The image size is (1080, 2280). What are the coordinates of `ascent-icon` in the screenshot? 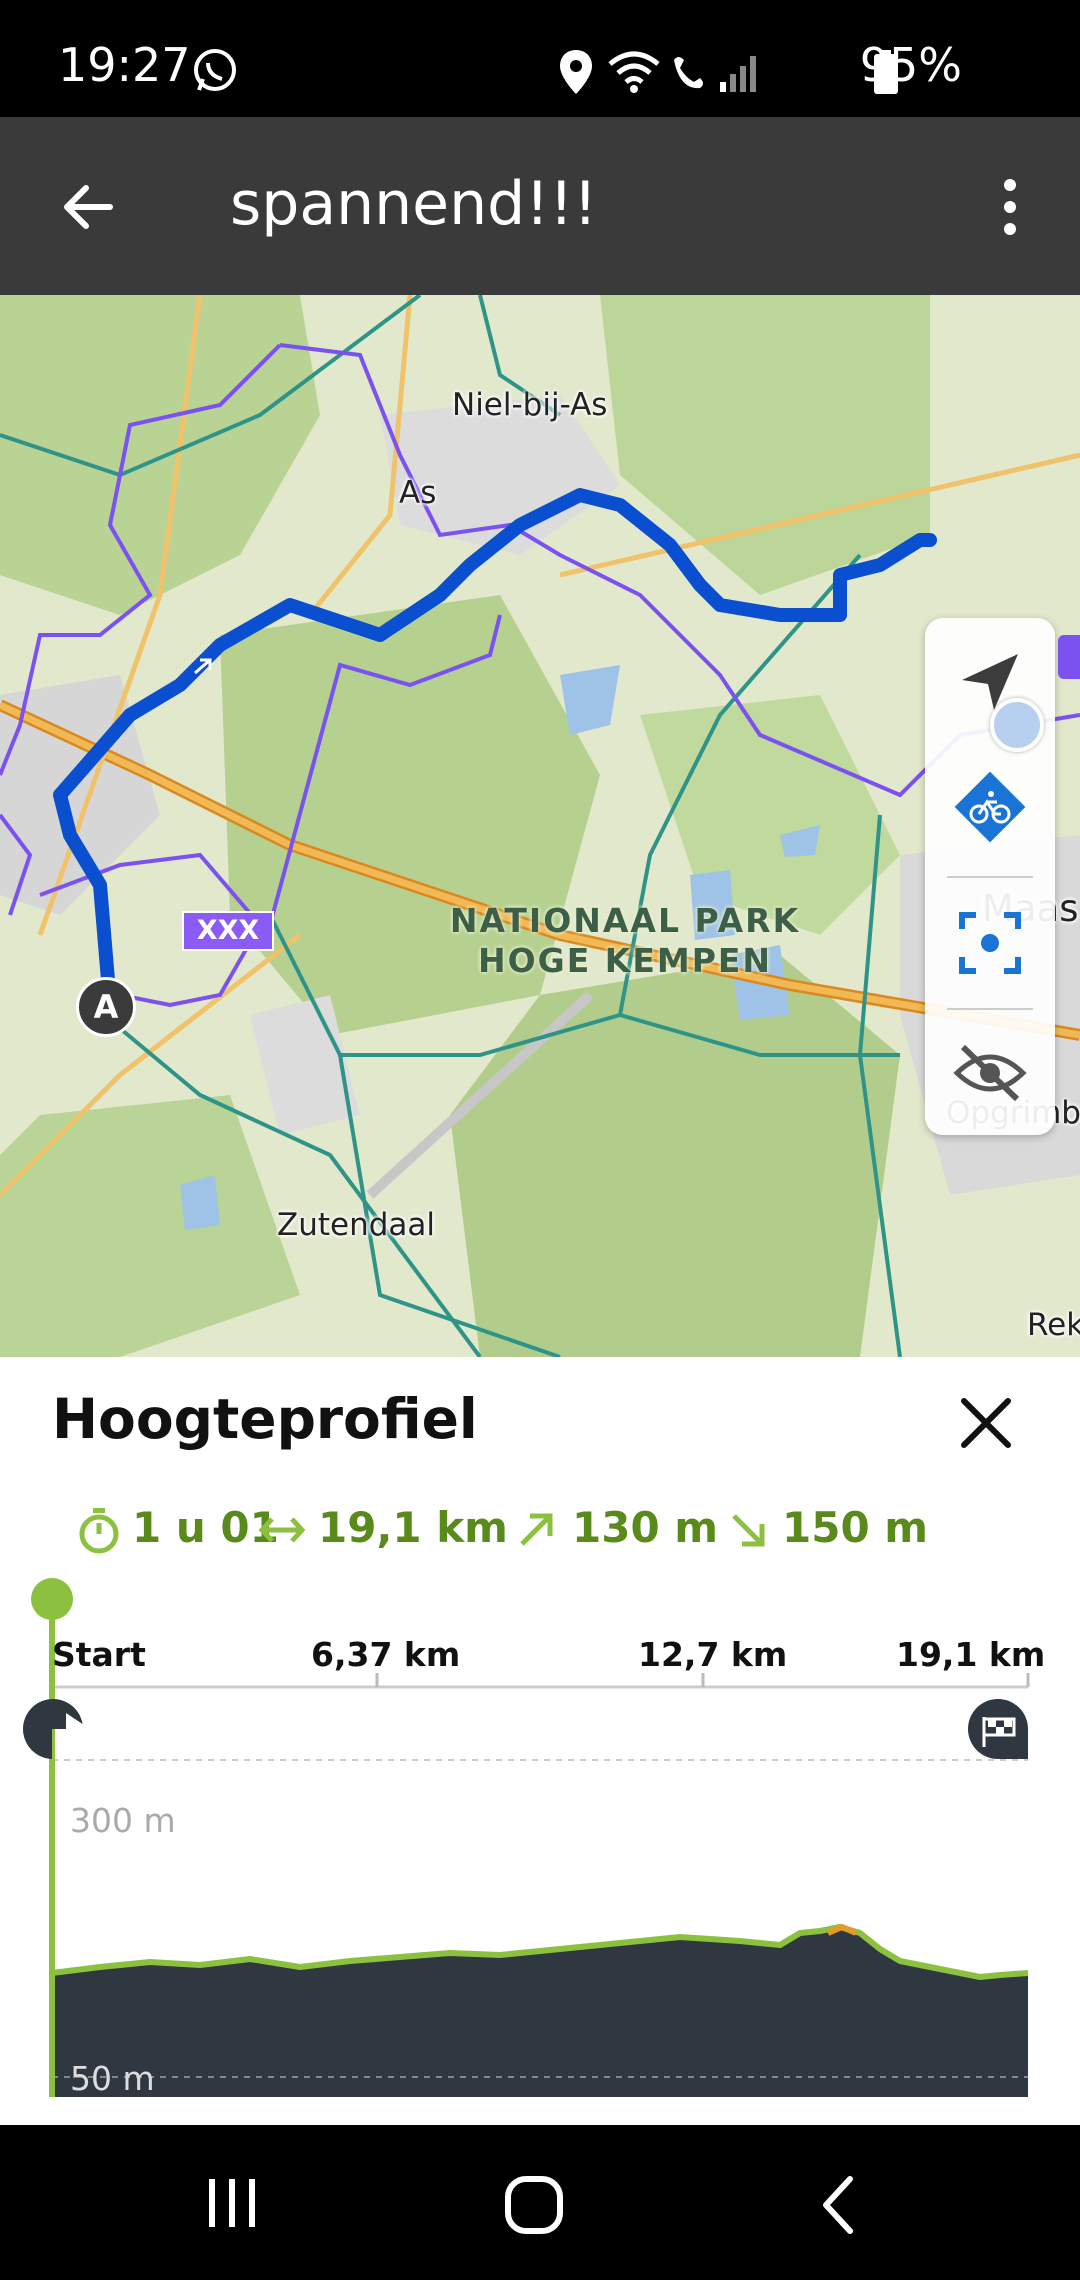 It's located at (536, 1529).